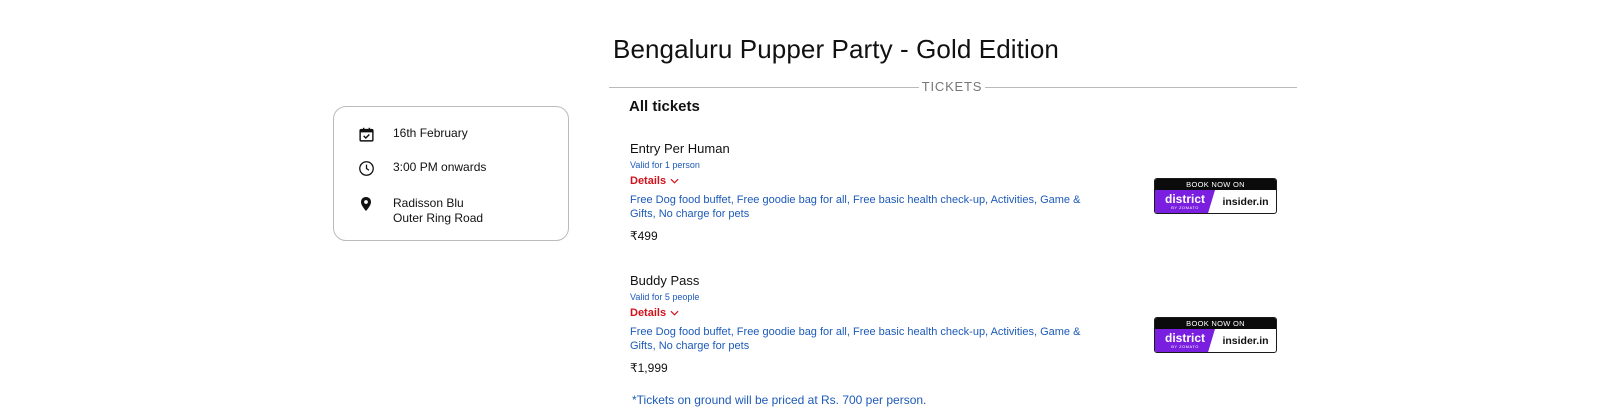 Image resolution: width=1600 pixels, height=417 pixels. I want to click on venue-row: Radisson Blu Outer Ring Road, so click(419, 210).